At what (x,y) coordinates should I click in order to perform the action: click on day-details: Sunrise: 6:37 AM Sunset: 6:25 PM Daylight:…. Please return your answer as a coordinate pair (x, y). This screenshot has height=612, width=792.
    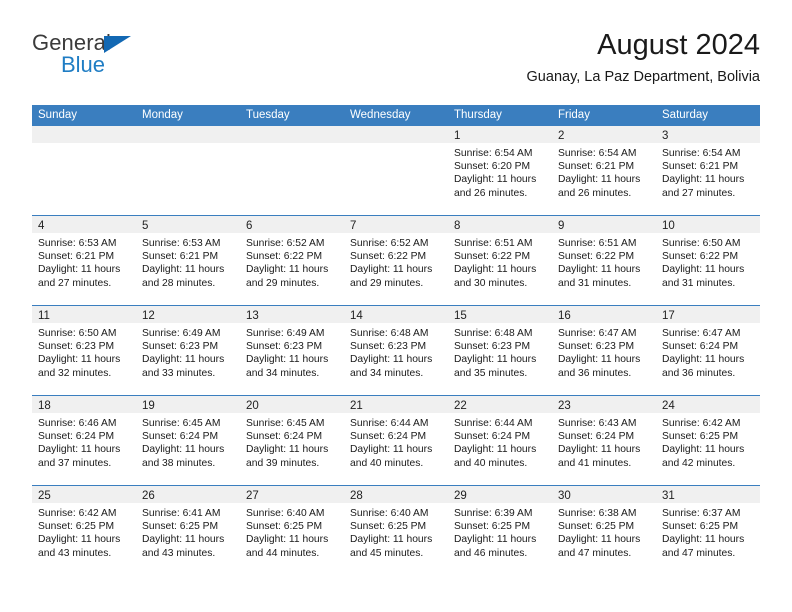
    Looking at the image, I should click on (708, 539).